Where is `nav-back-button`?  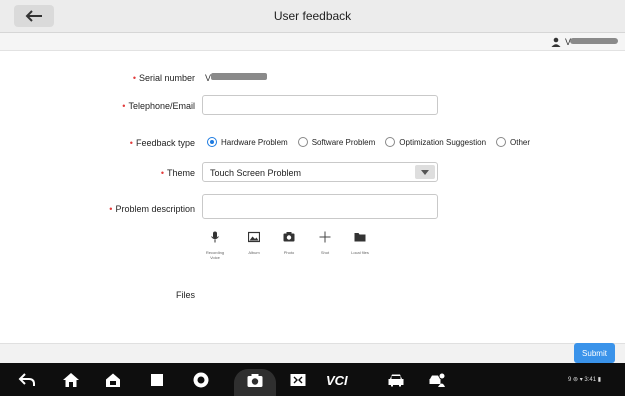
nav-back-button is located at coordinates (27, 380).